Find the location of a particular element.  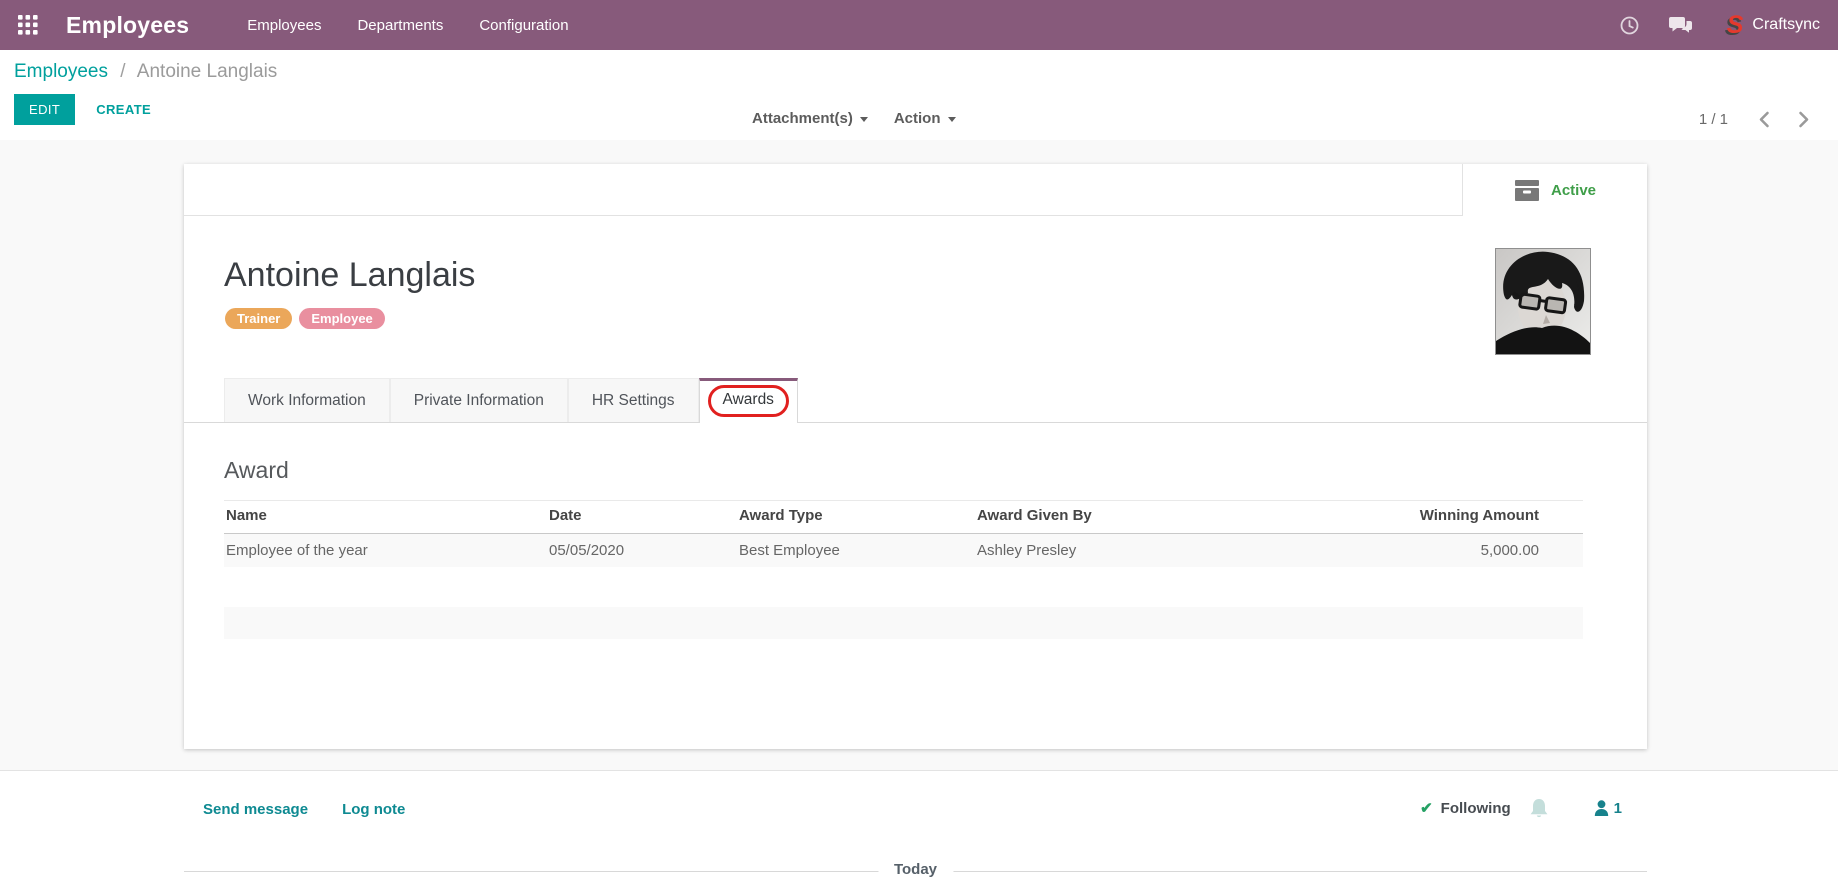

today-divider-label: Today is located at coordinates (915, 869).